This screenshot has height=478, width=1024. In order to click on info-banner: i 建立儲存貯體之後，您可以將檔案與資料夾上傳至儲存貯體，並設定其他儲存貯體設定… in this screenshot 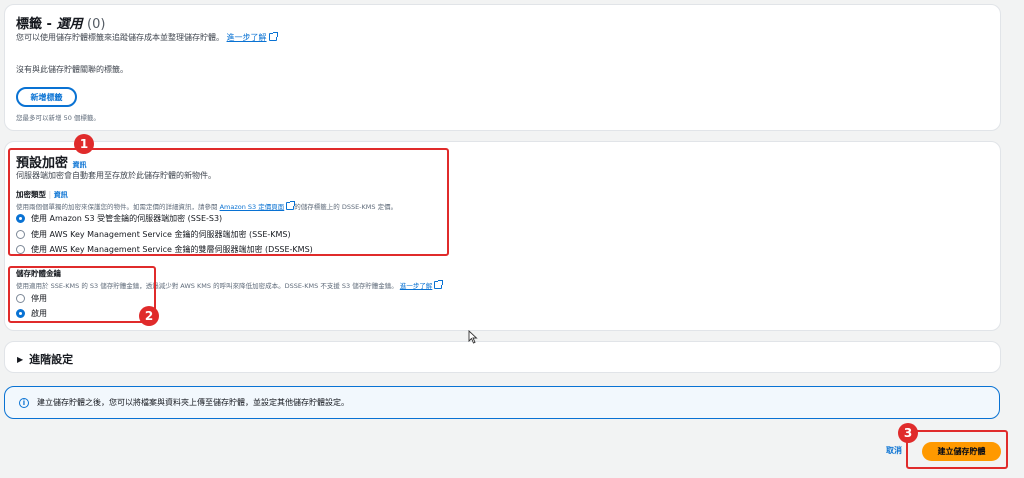, I will do `click(502, 402)`.